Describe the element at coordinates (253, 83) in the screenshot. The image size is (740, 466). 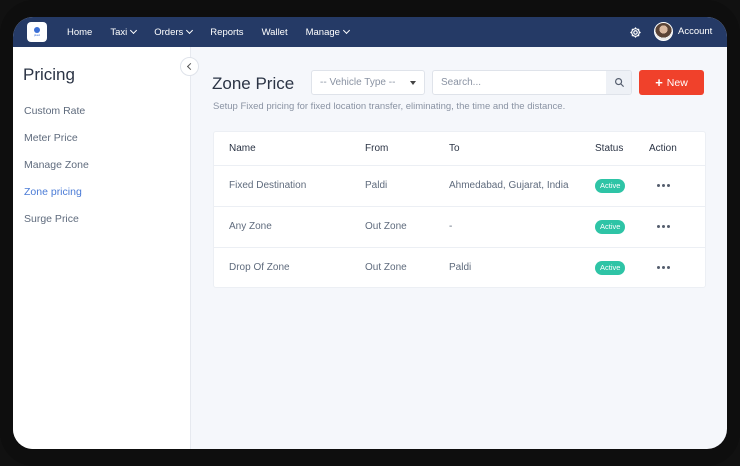
I see `page-title: Zone Price` at that location.